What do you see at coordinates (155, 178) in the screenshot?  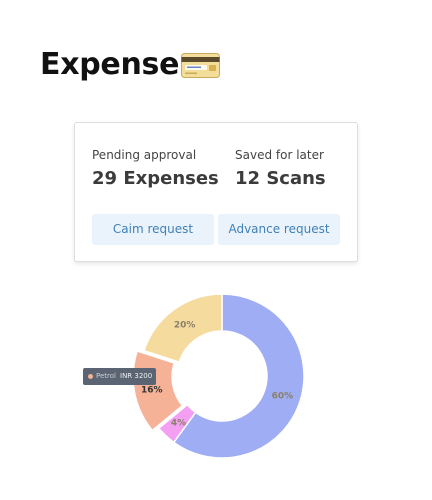 I see `pending-approval-value: 29 Expenses` at bounding box center [155, 178].